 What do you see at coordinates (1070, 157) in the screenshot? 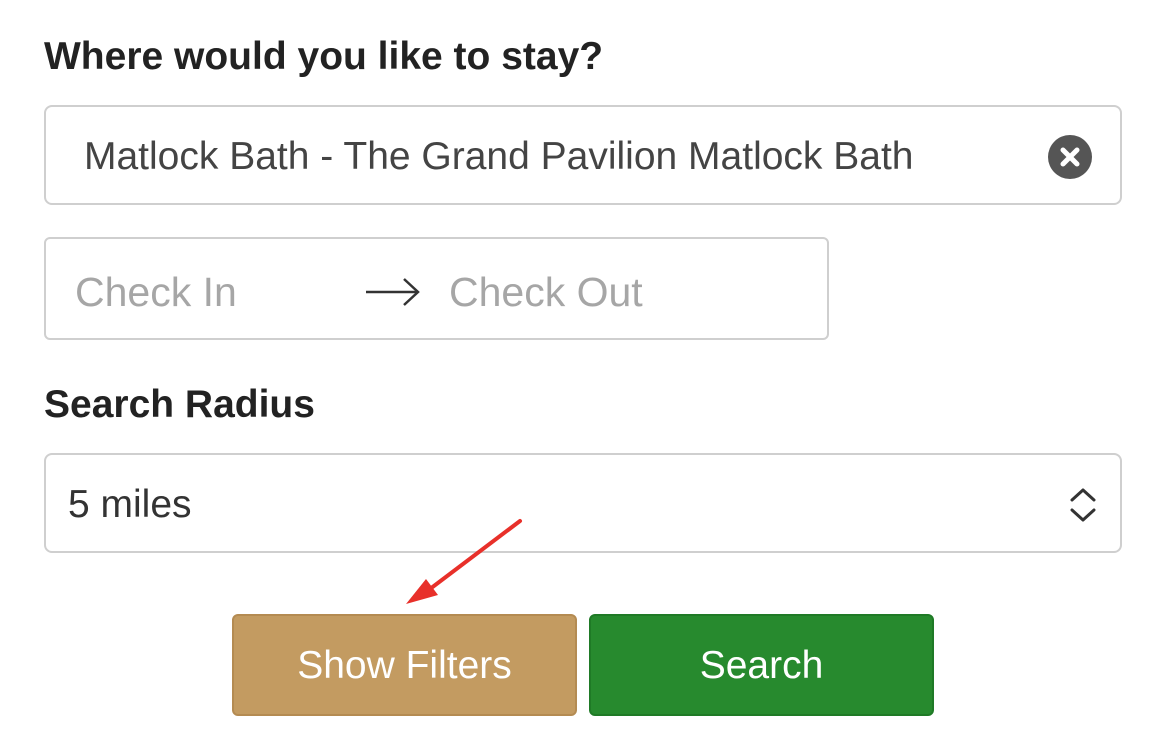
I see `clear-icon` at bounding box center [1070, 157].